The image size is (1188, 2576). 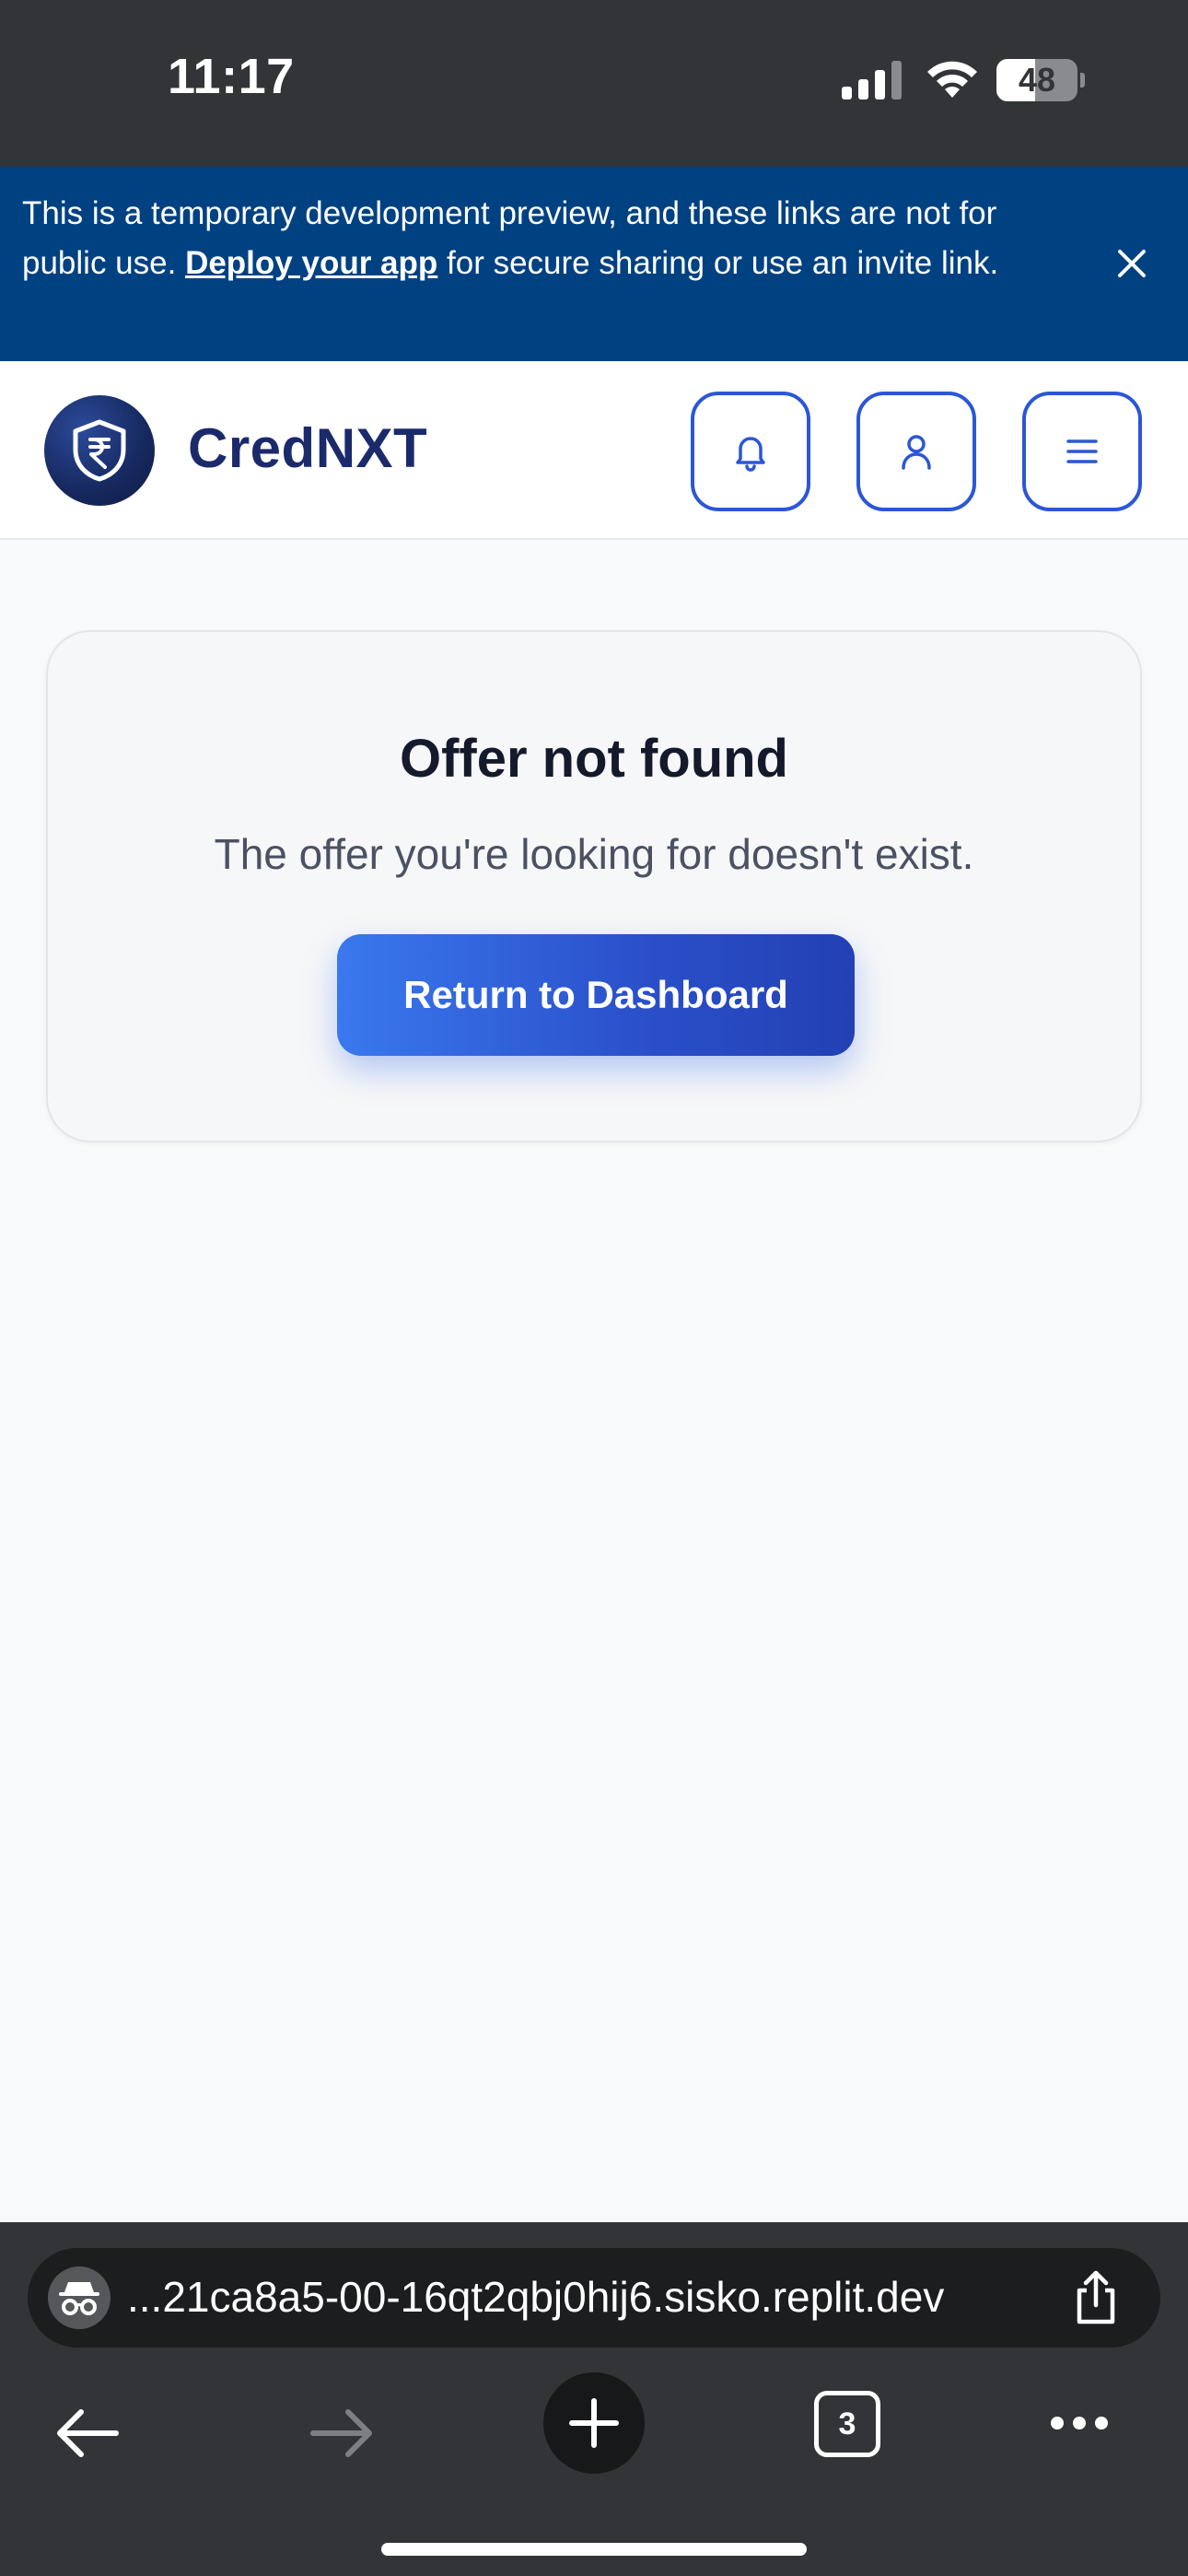 What do you see at coordinates (593, 759) in the screenshot?
I see `page-title: Offer not found` at bounding box center [593, 759].